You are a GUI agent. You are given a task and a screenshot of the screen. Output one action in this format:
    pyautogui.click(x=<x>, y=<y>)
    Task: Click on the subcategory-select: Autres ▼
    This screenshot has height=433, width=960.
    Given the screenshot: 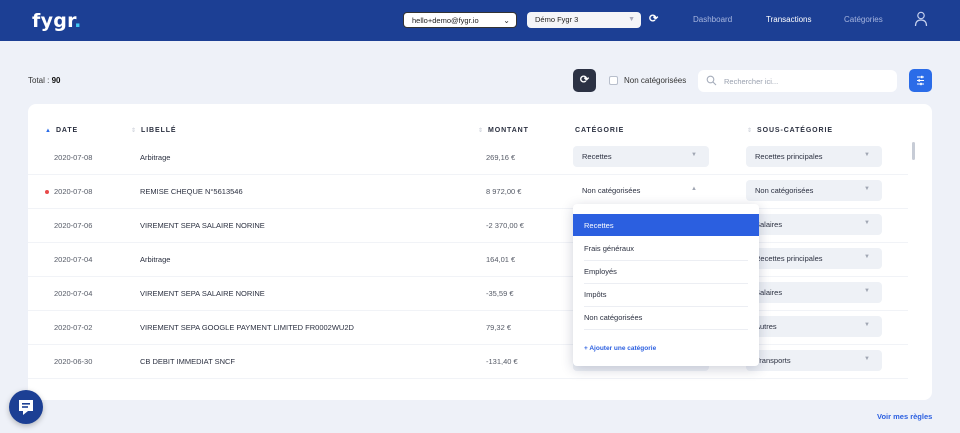 What is the action you would take?
    pyautogui.click(x=814, y=326)
    